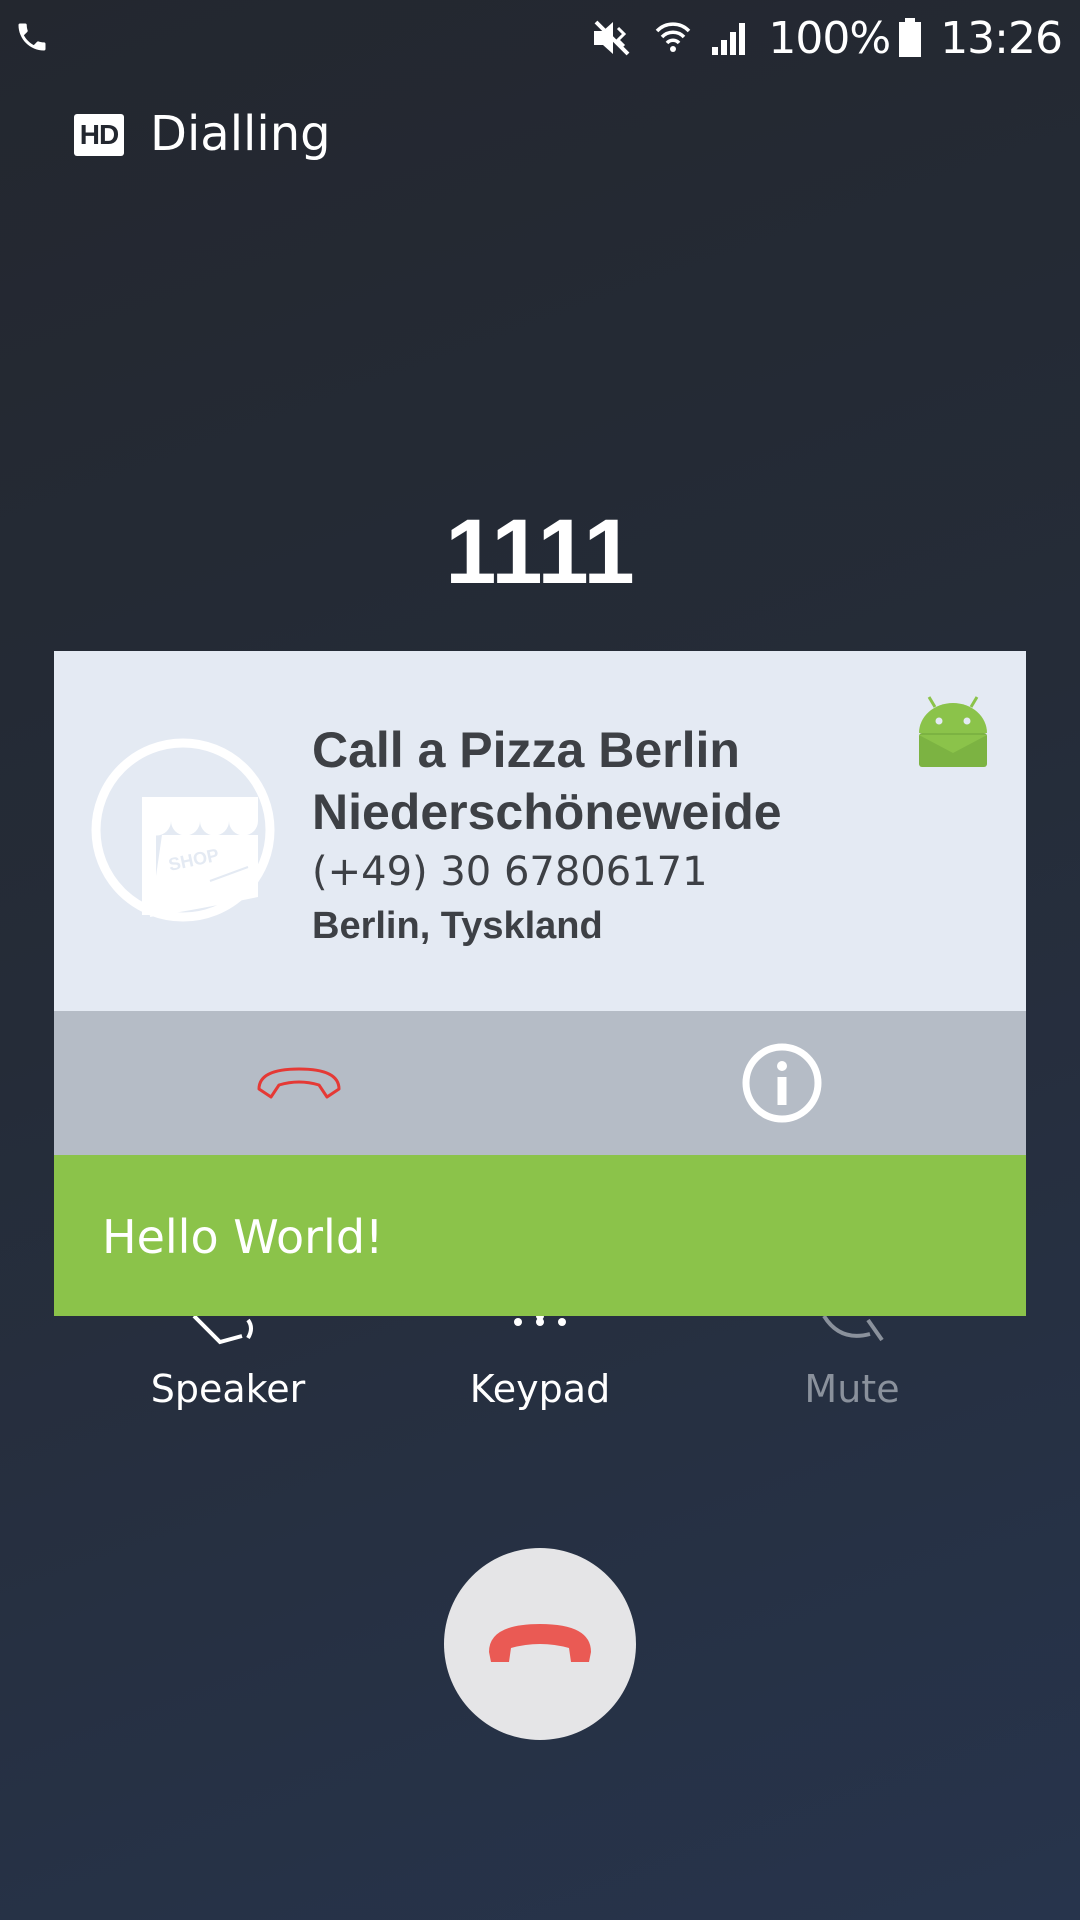  I want to click on hangup-icon, so click(299, 1081).